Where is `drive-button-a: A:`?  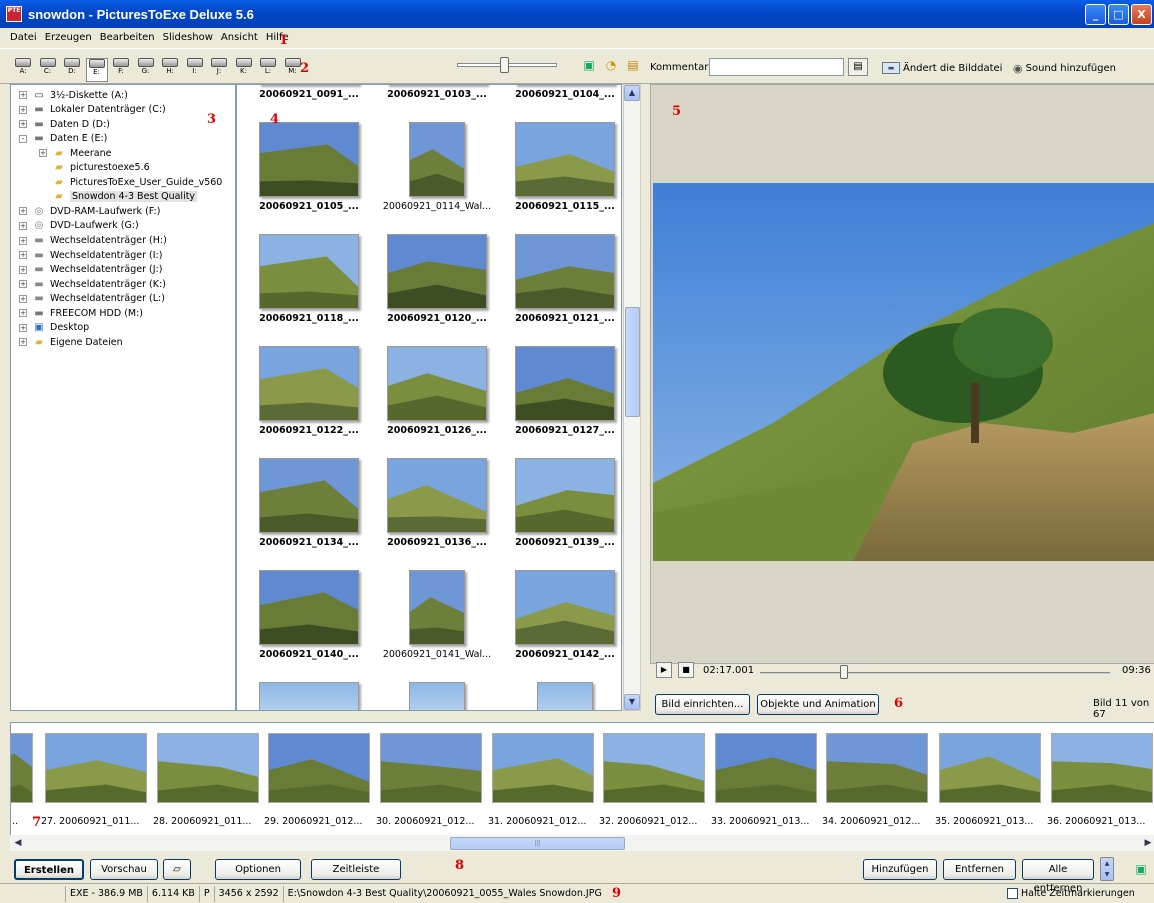 drive-button-a: A: is located at coordinates (23, 70).